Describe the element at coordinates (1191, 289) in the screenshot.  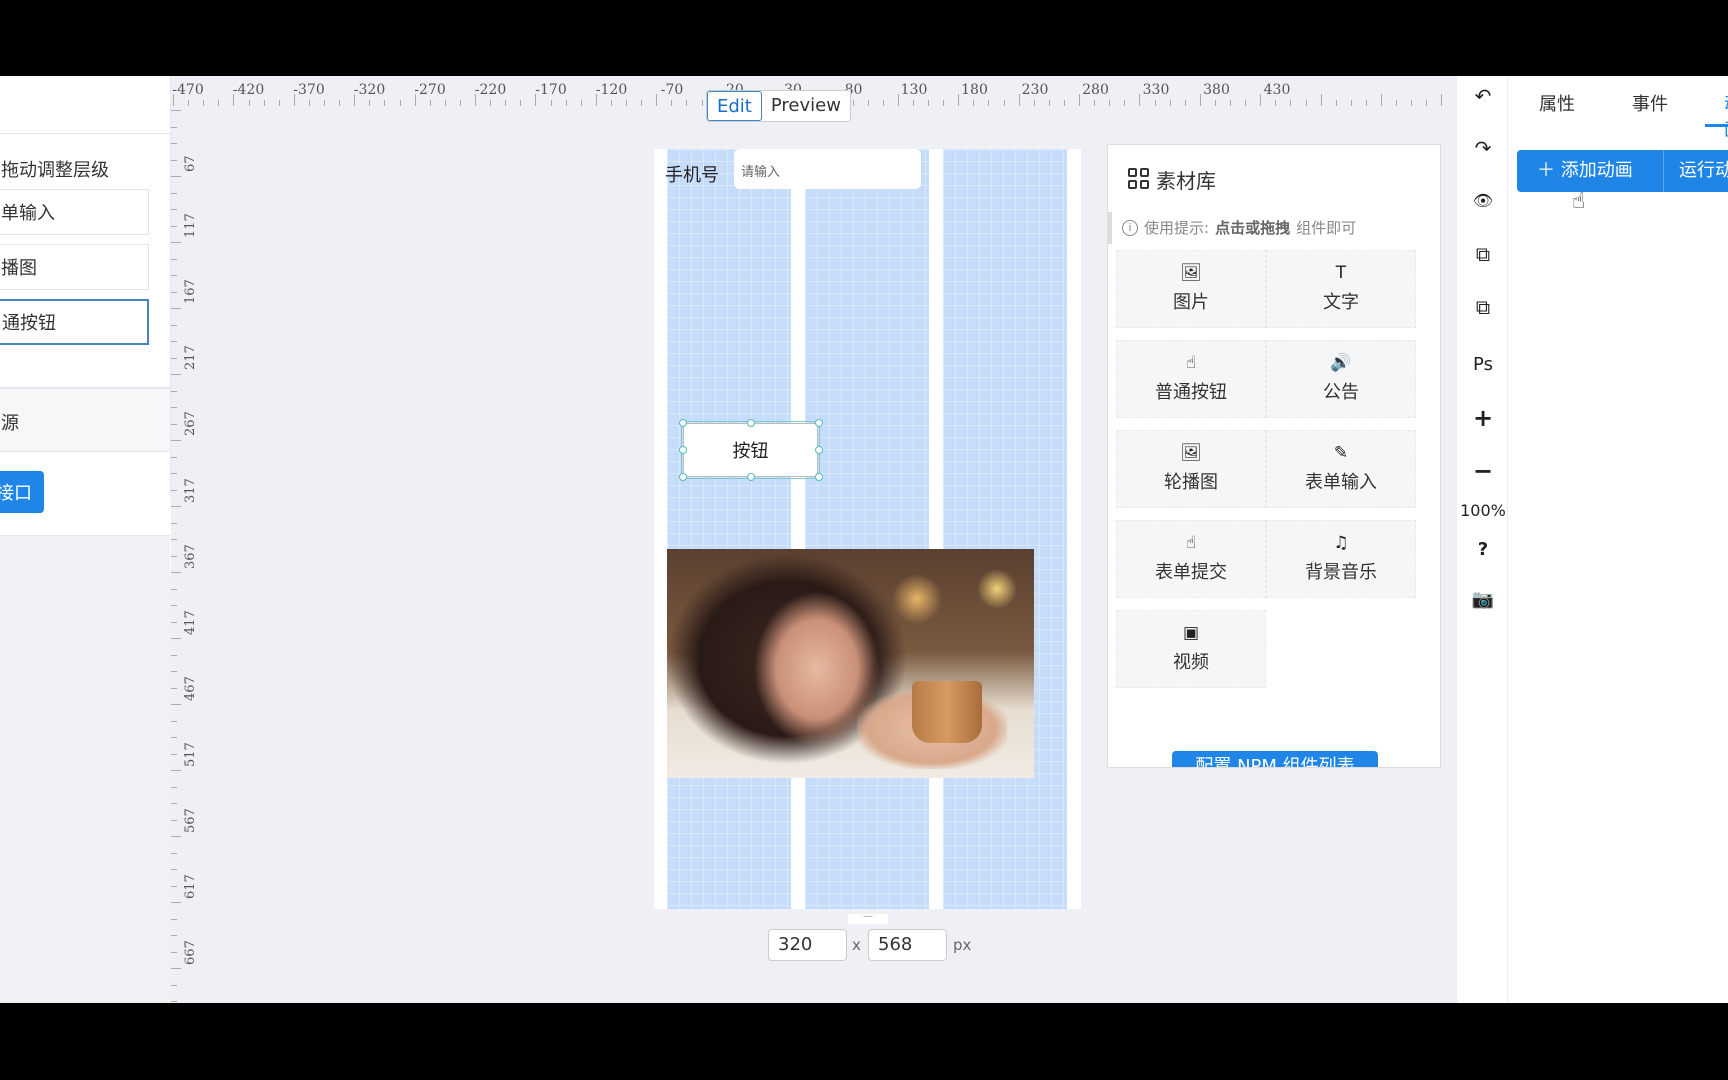
I see `library-item: 🖼 图片` at that location.